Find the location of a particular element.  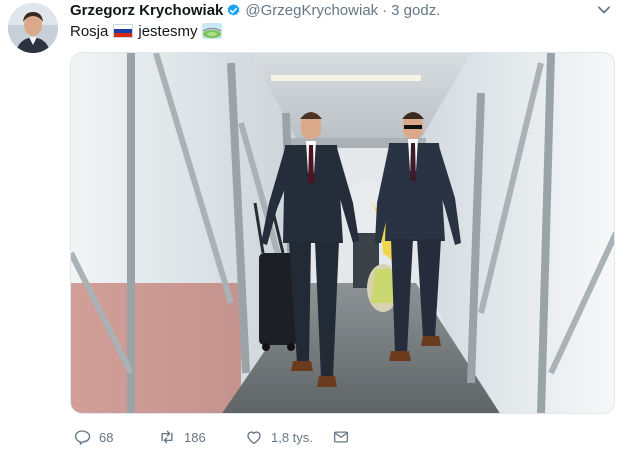

like-count: 1,8 tys. is located at coordinates (292, 437).